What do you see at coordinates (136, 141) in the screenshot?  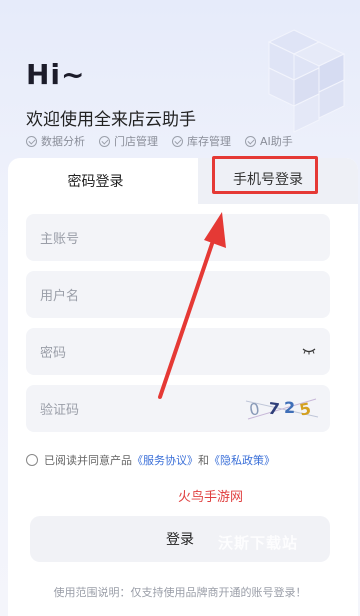 I see `feature-label: 门店管理` at bounding box center [136, 141].